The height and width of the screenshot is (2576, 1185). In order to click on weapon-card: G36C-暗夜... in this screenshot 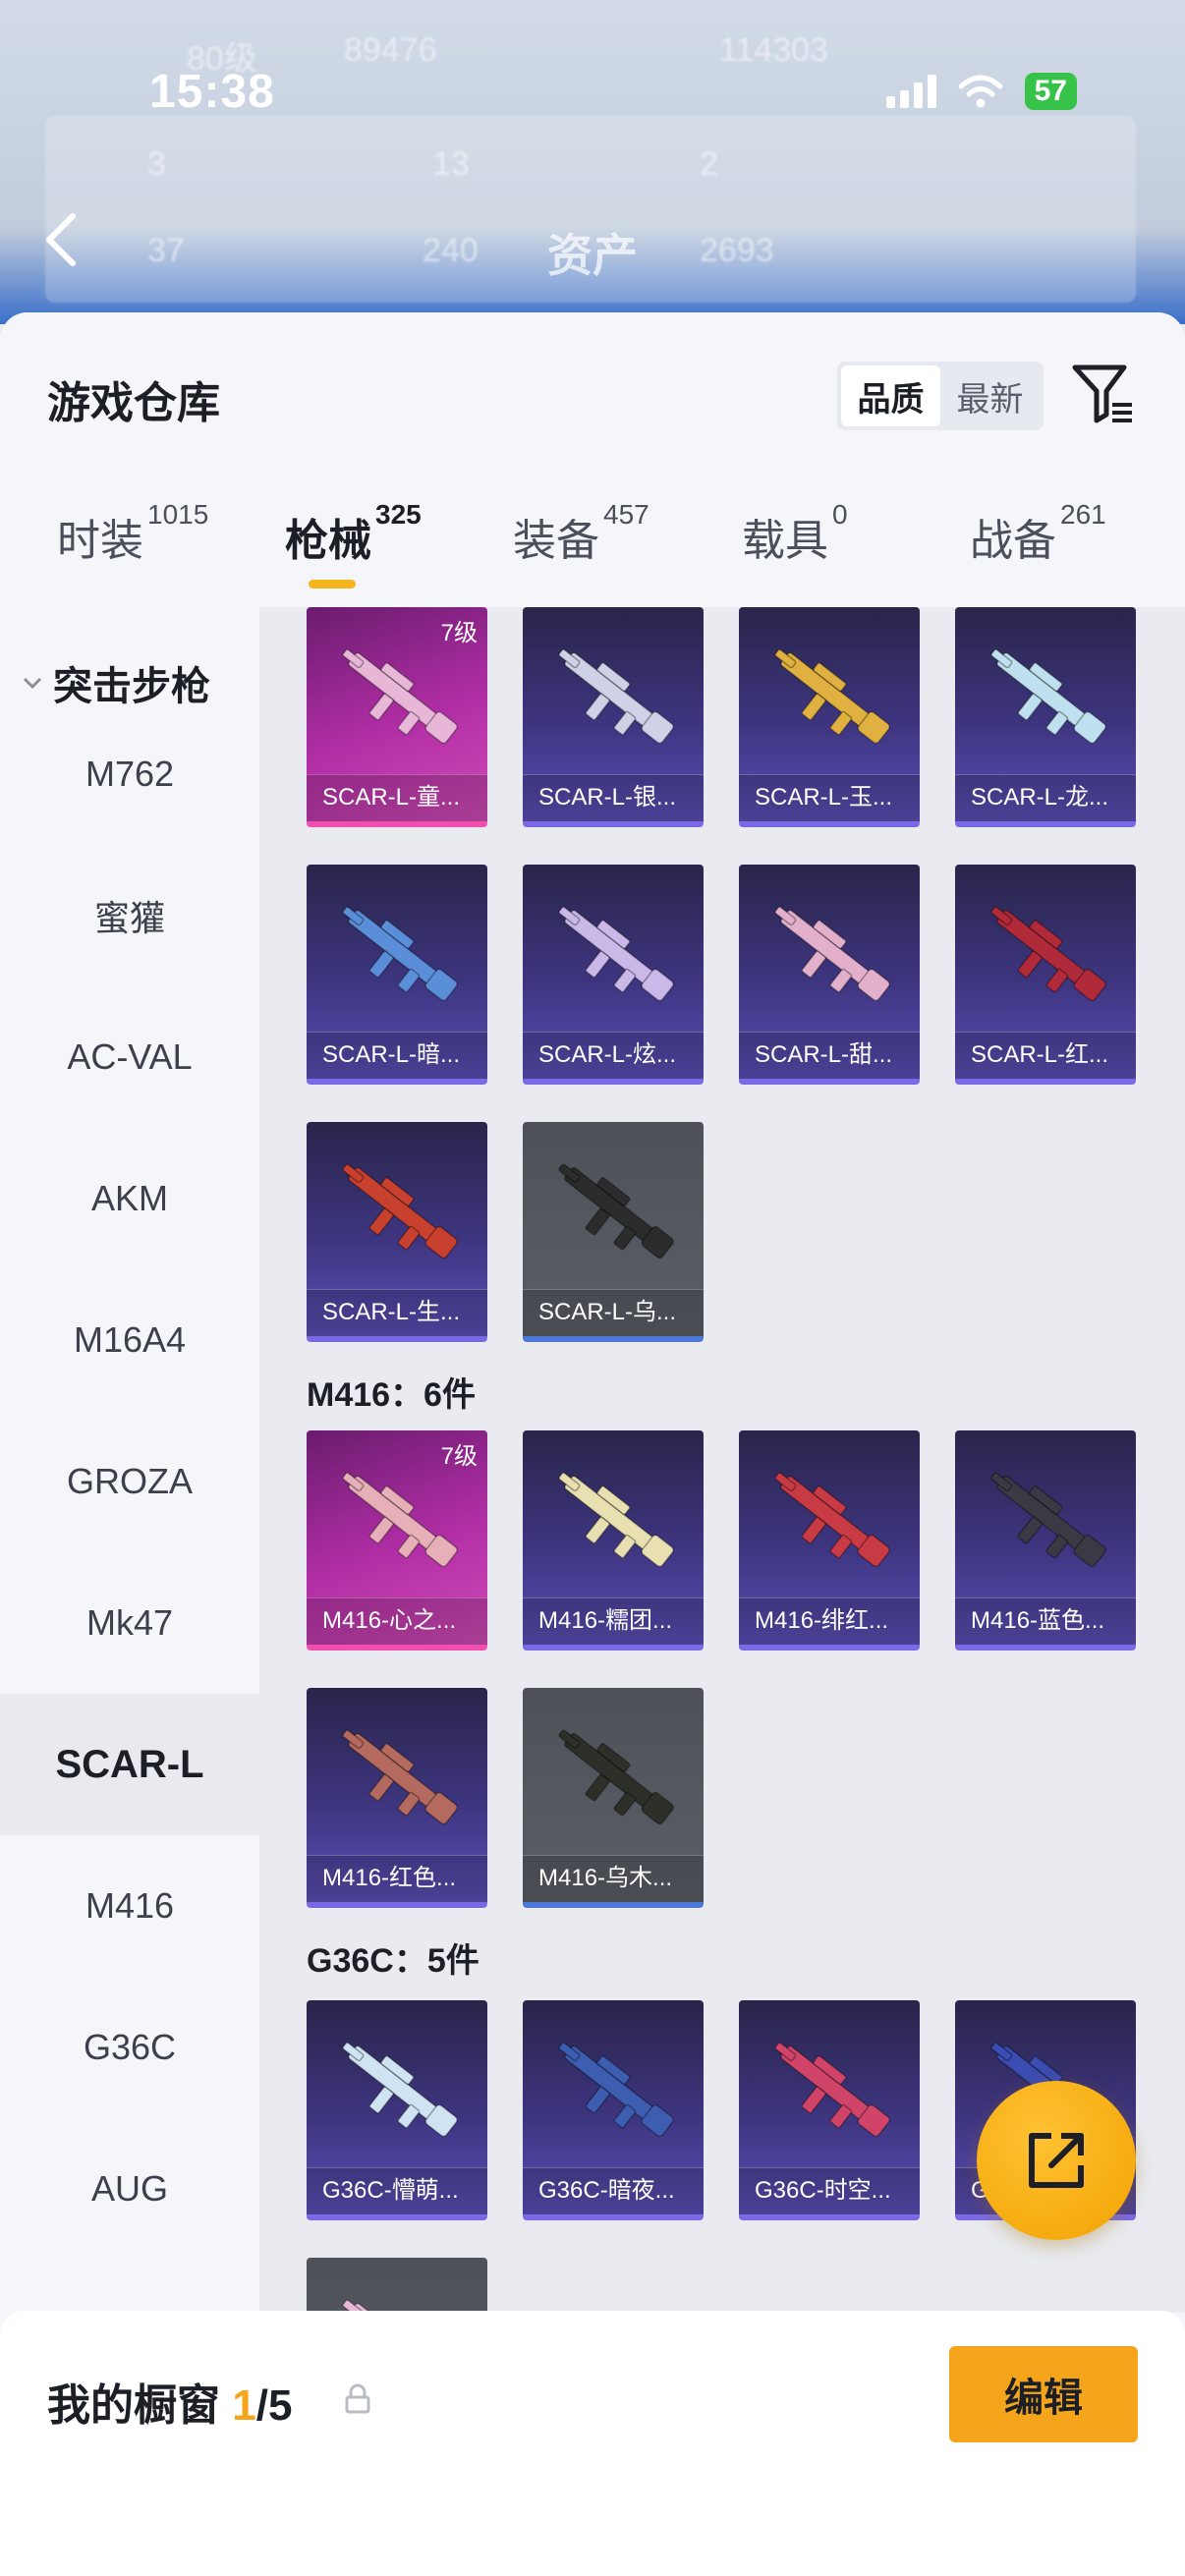, I will do `click(614, 2110)`.